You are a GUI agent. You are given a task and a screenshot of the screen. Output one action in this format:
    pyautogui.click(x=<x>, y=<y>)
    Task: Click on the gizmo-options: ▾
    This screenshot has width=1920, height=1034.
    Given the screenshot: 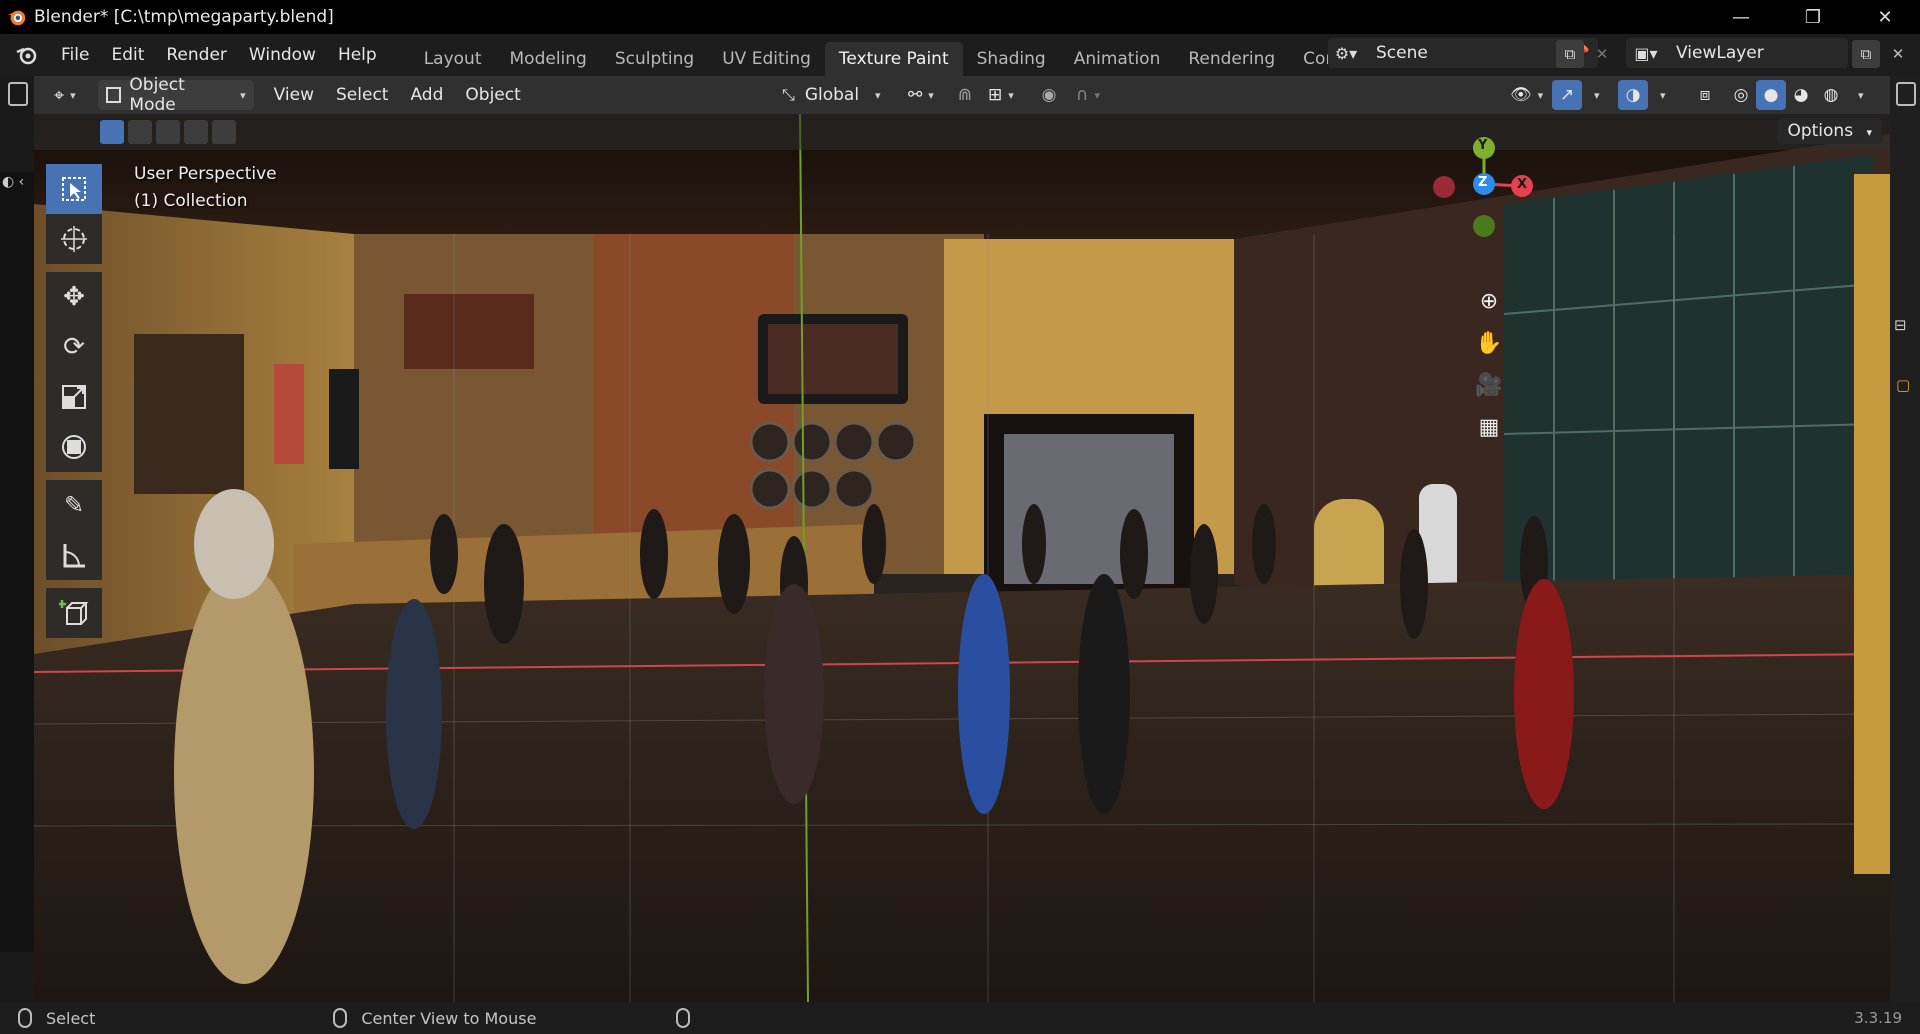 What is the action you would take?
    pyautogui.click(x=1594, y=95)
    